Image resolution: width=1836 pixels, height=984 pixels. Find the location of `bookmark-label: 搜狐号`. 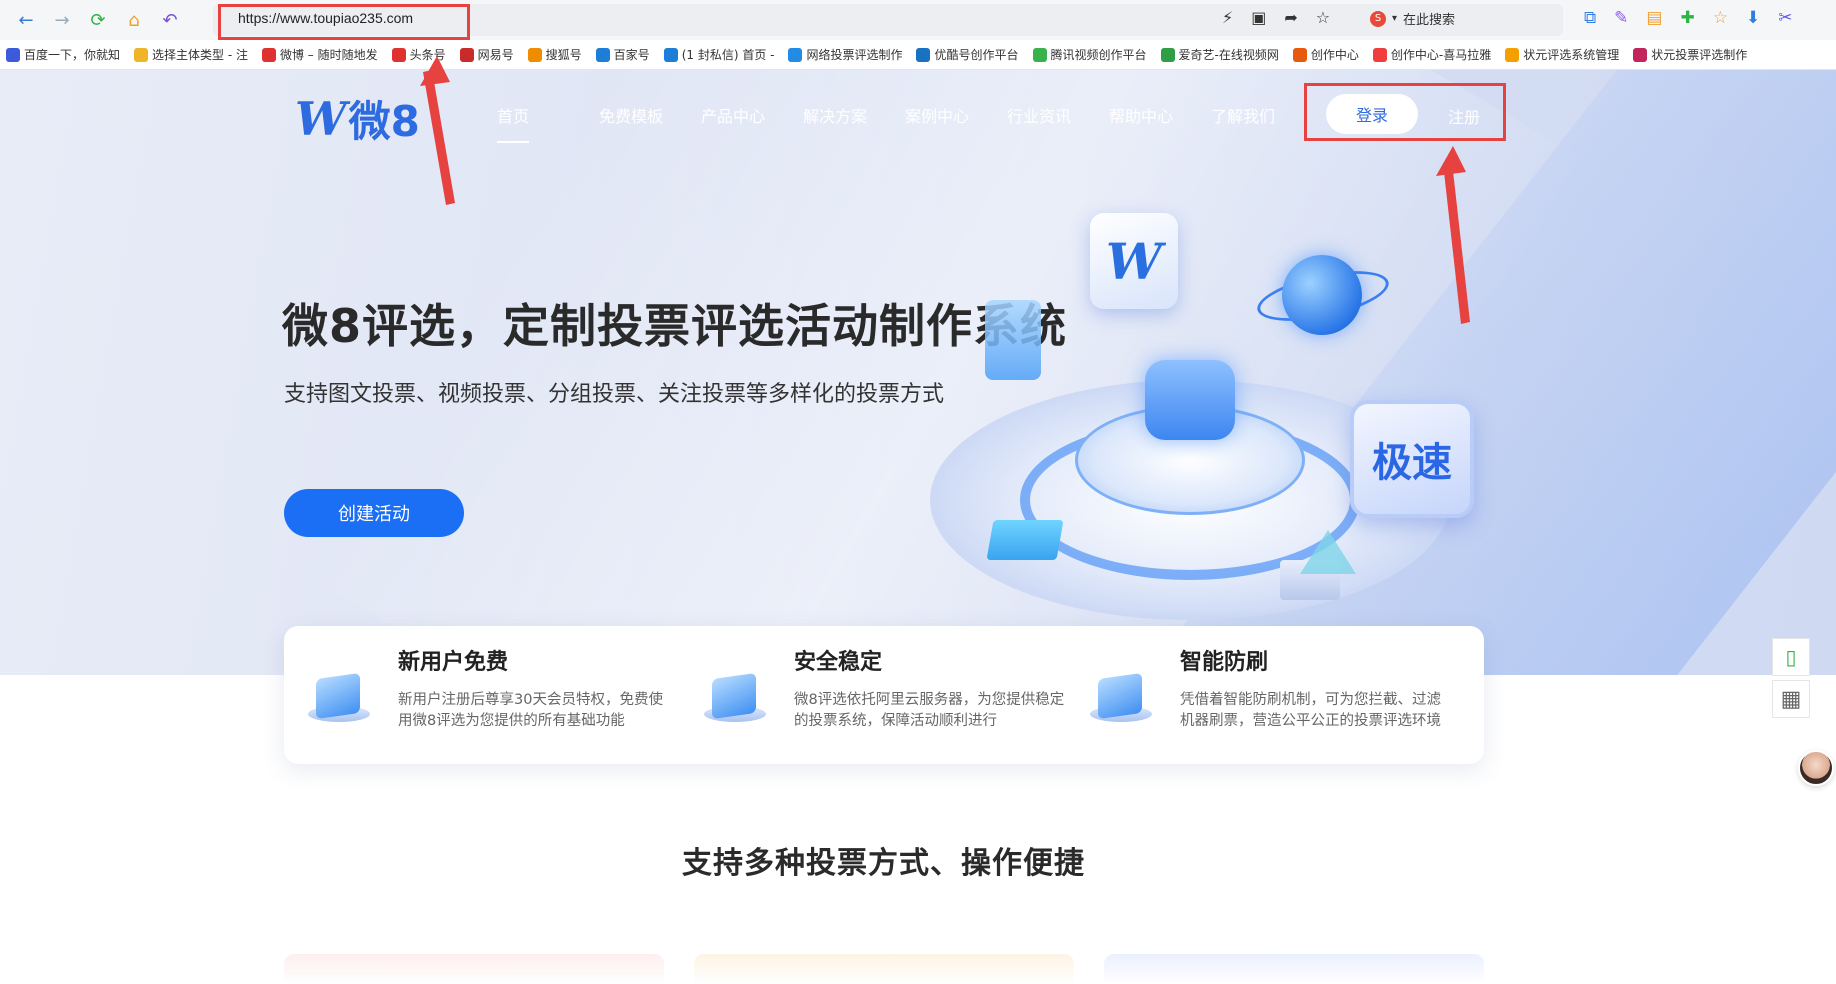

bookmark-label: 搜狐号 is located at coordinates (563, 55).